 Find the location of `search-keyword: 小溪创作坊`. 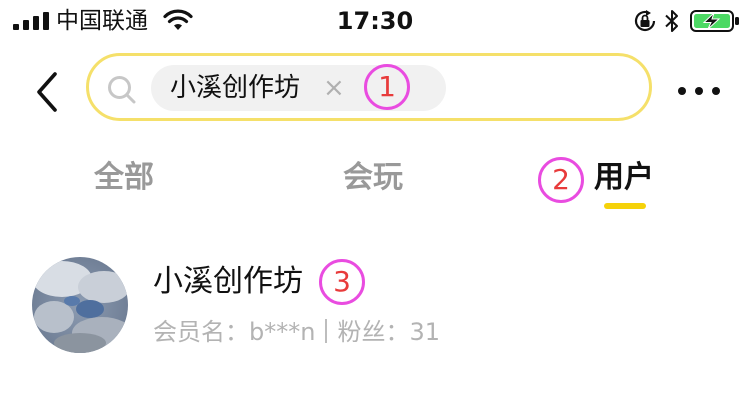

search-keyword: 小溪创作坊 is located at coordinates (235, 88).